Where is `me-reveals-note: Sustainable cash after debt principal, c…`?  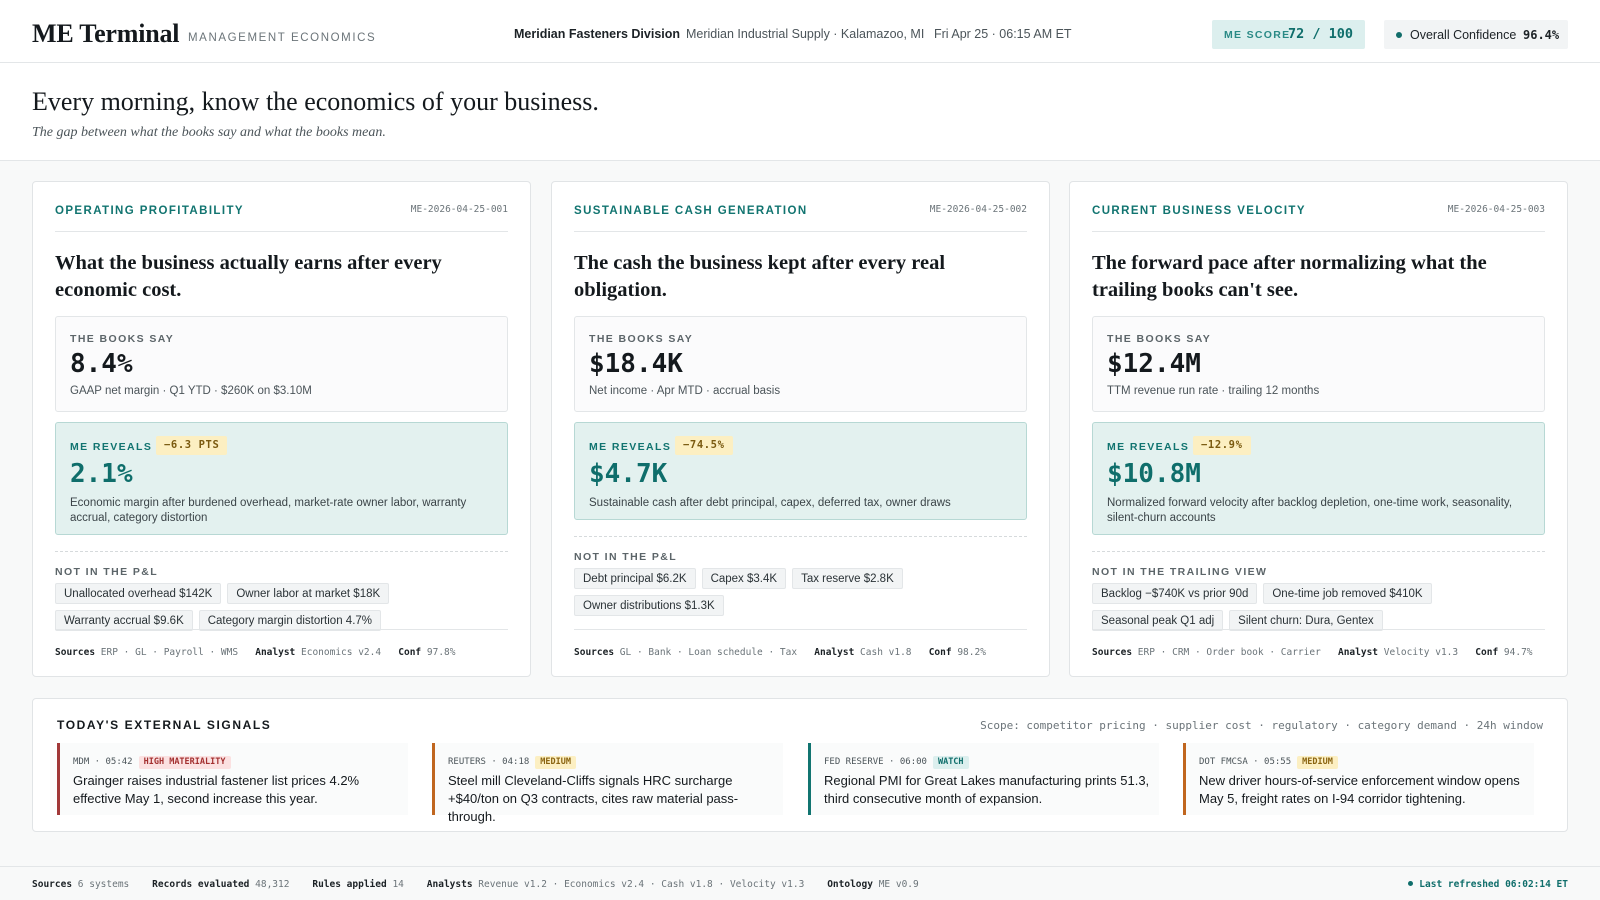 me-reveals-note: Sustainable cash after debt principal, c… is located at coordinates (770, 503).